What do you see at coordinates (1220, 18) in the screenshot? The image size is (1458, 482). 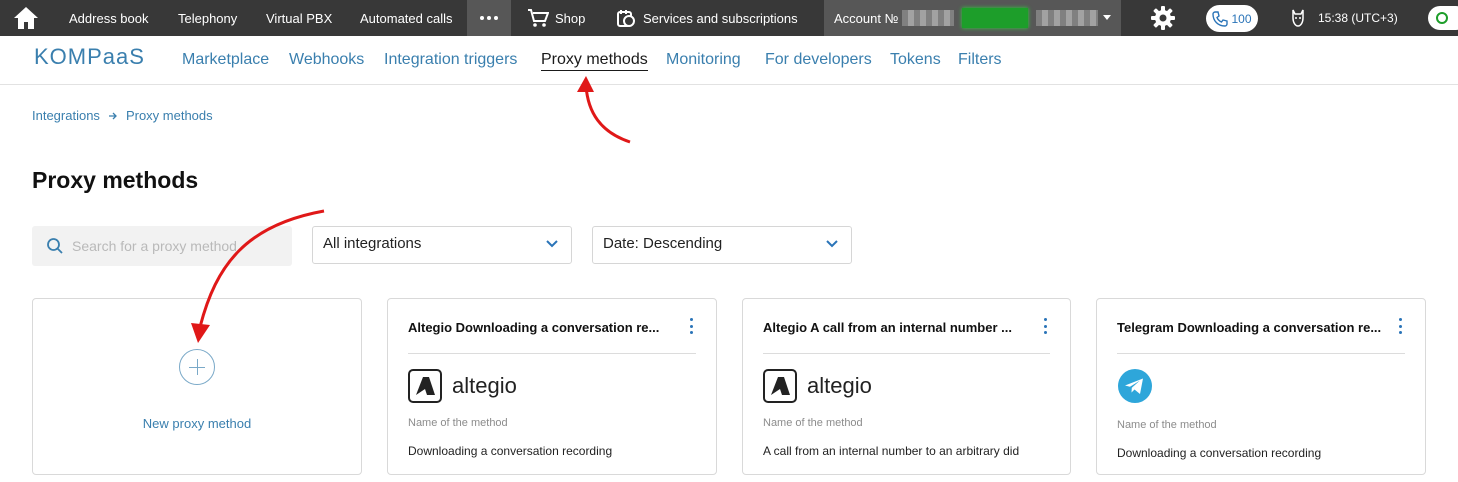 I see `phone-icon` at bounding box center [1220, 18].